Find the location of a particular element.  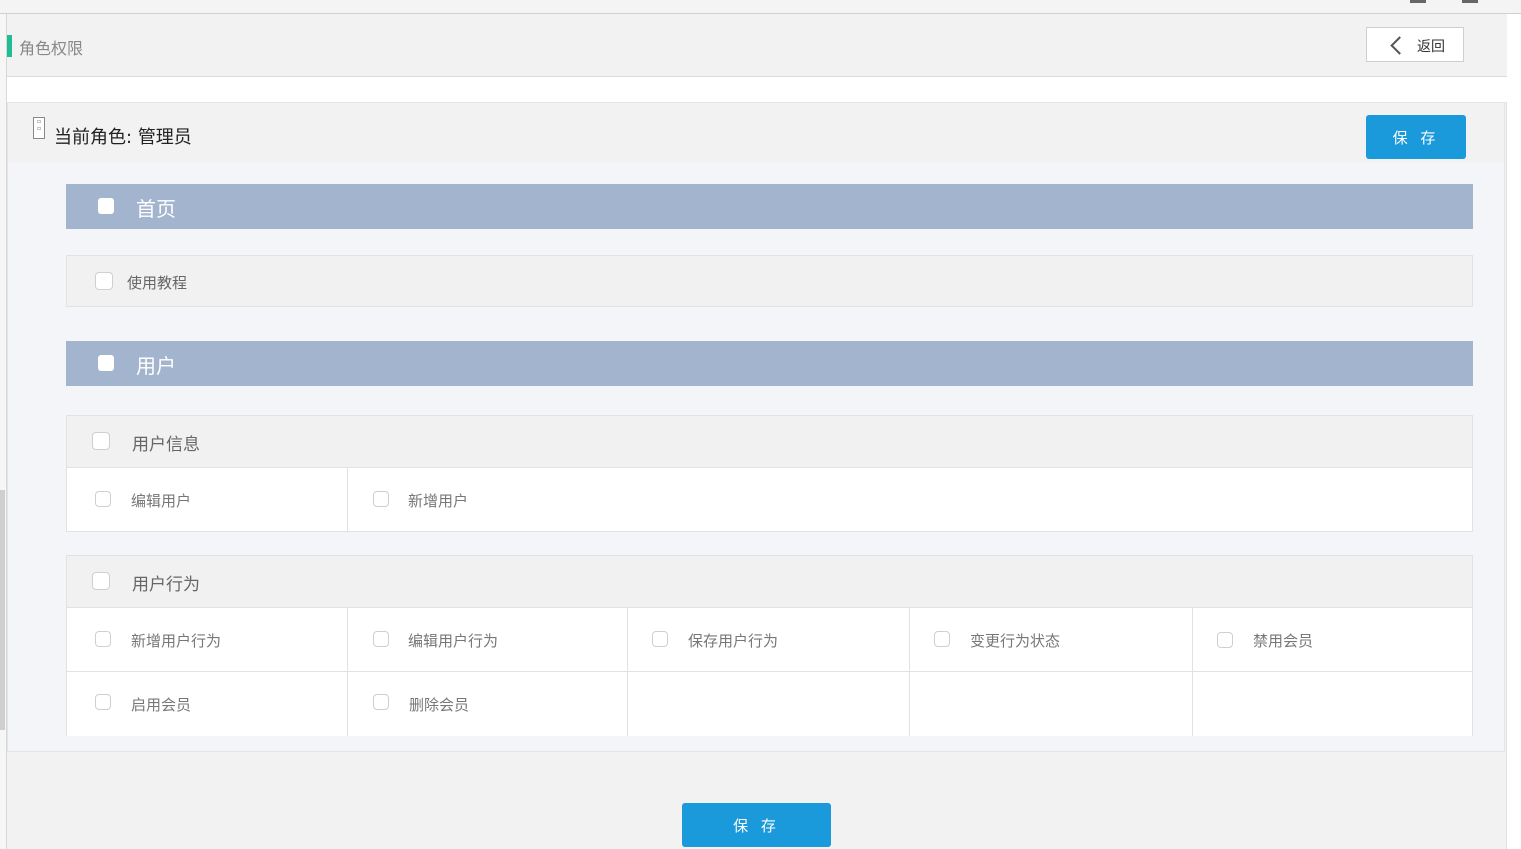

section-home-checkbox is located at coordinates (106, 206).